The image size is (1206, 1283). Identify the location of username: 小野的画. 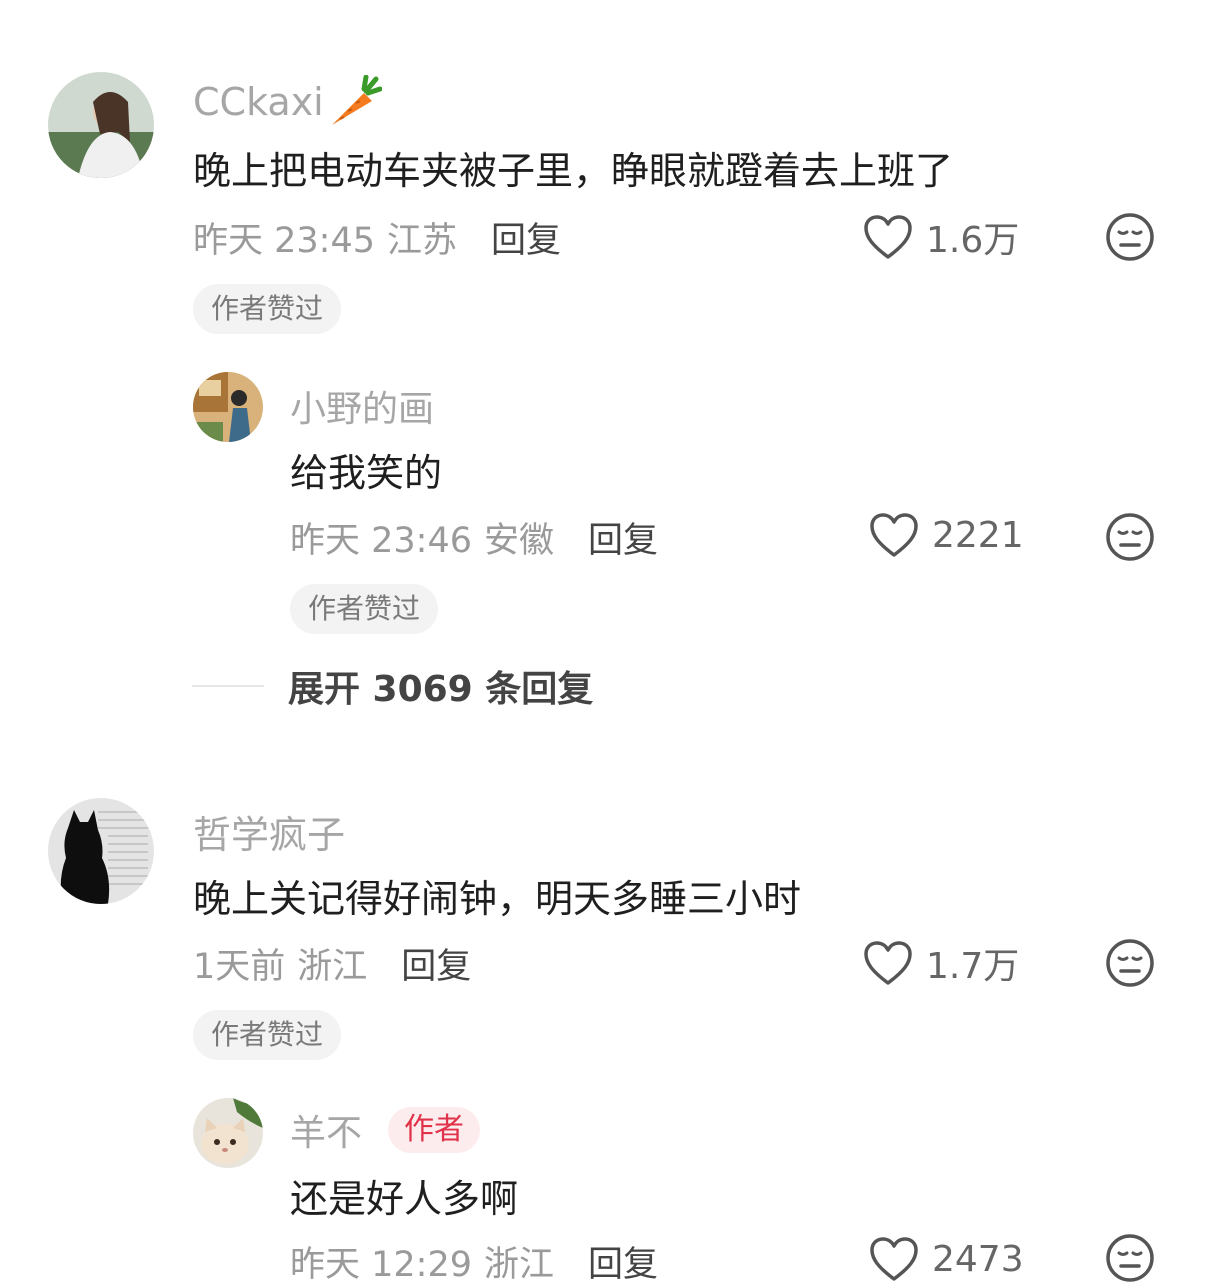
(362, 406).